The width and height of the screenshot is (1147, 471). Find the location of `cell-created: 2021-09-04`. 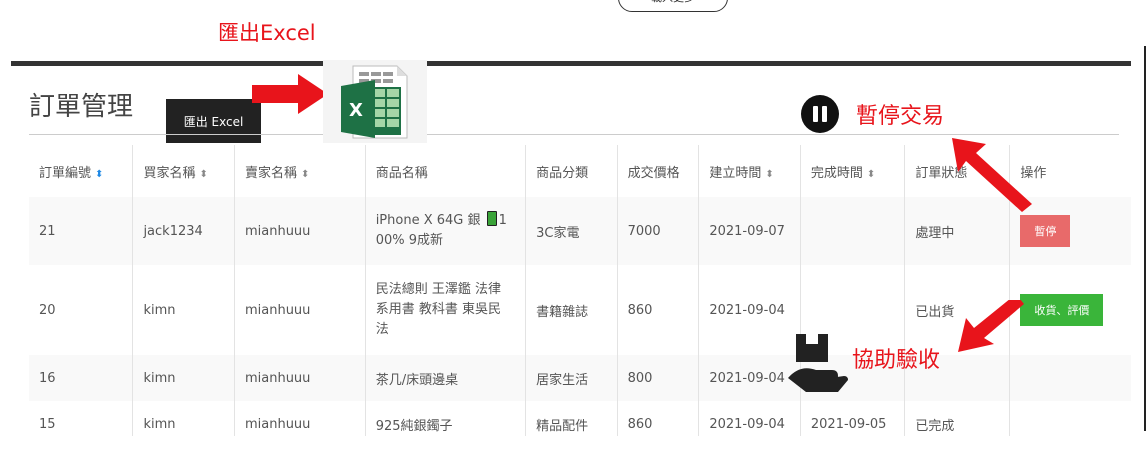

cell-created: 2021-09-04 is located at coordinates (749, 418).